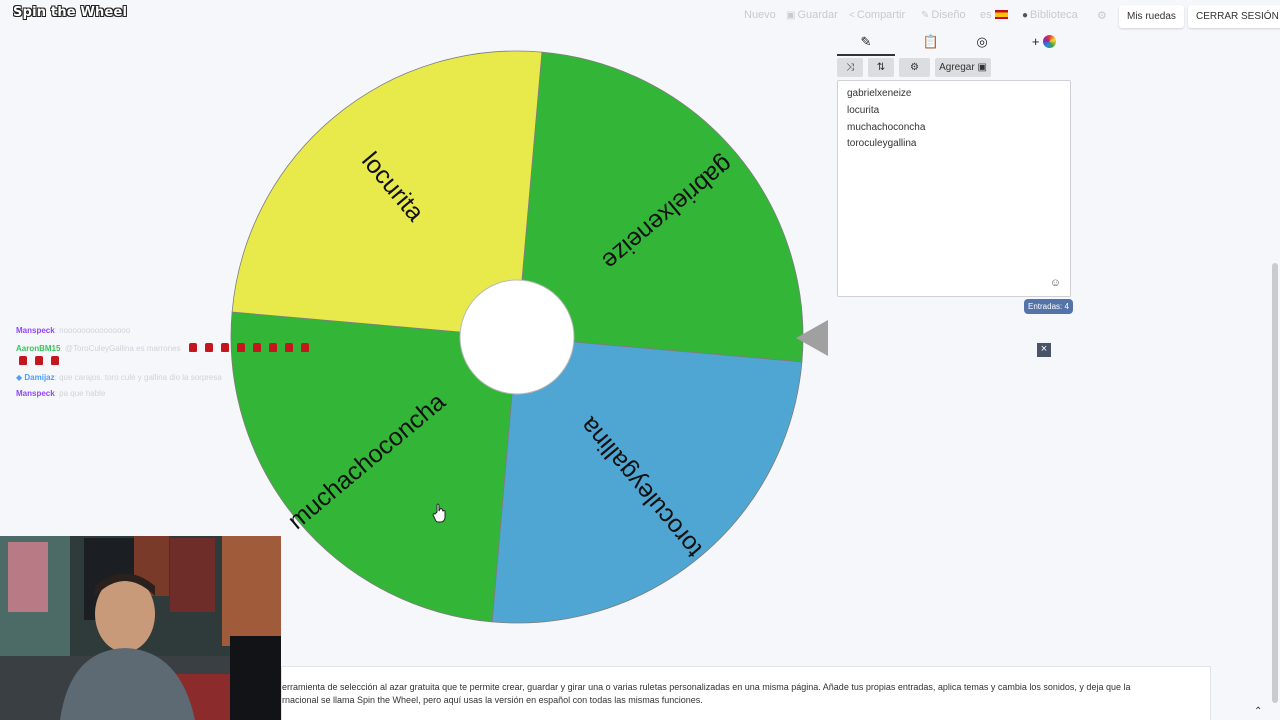 This screenshot has height=720, width=1280. I want to click on chat-badge-icon: ◆, so click(19, 377).